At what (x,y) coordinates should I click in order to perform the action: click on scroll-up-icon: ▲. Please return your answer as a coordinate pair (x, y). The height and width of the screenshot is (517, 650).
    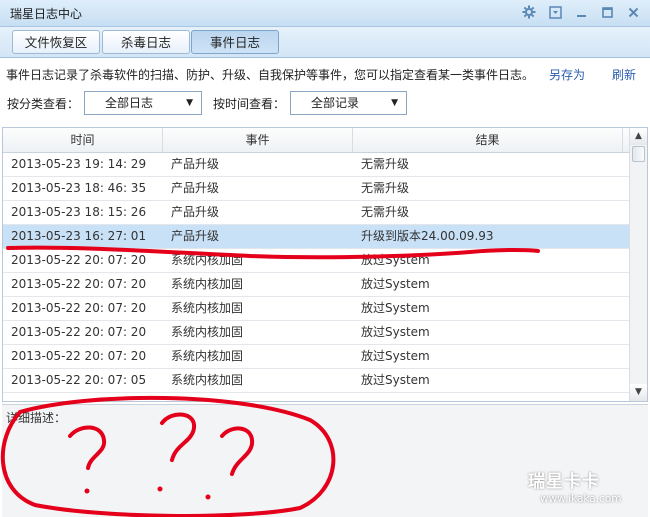
    Looking at the image, I should click on (638, 136).